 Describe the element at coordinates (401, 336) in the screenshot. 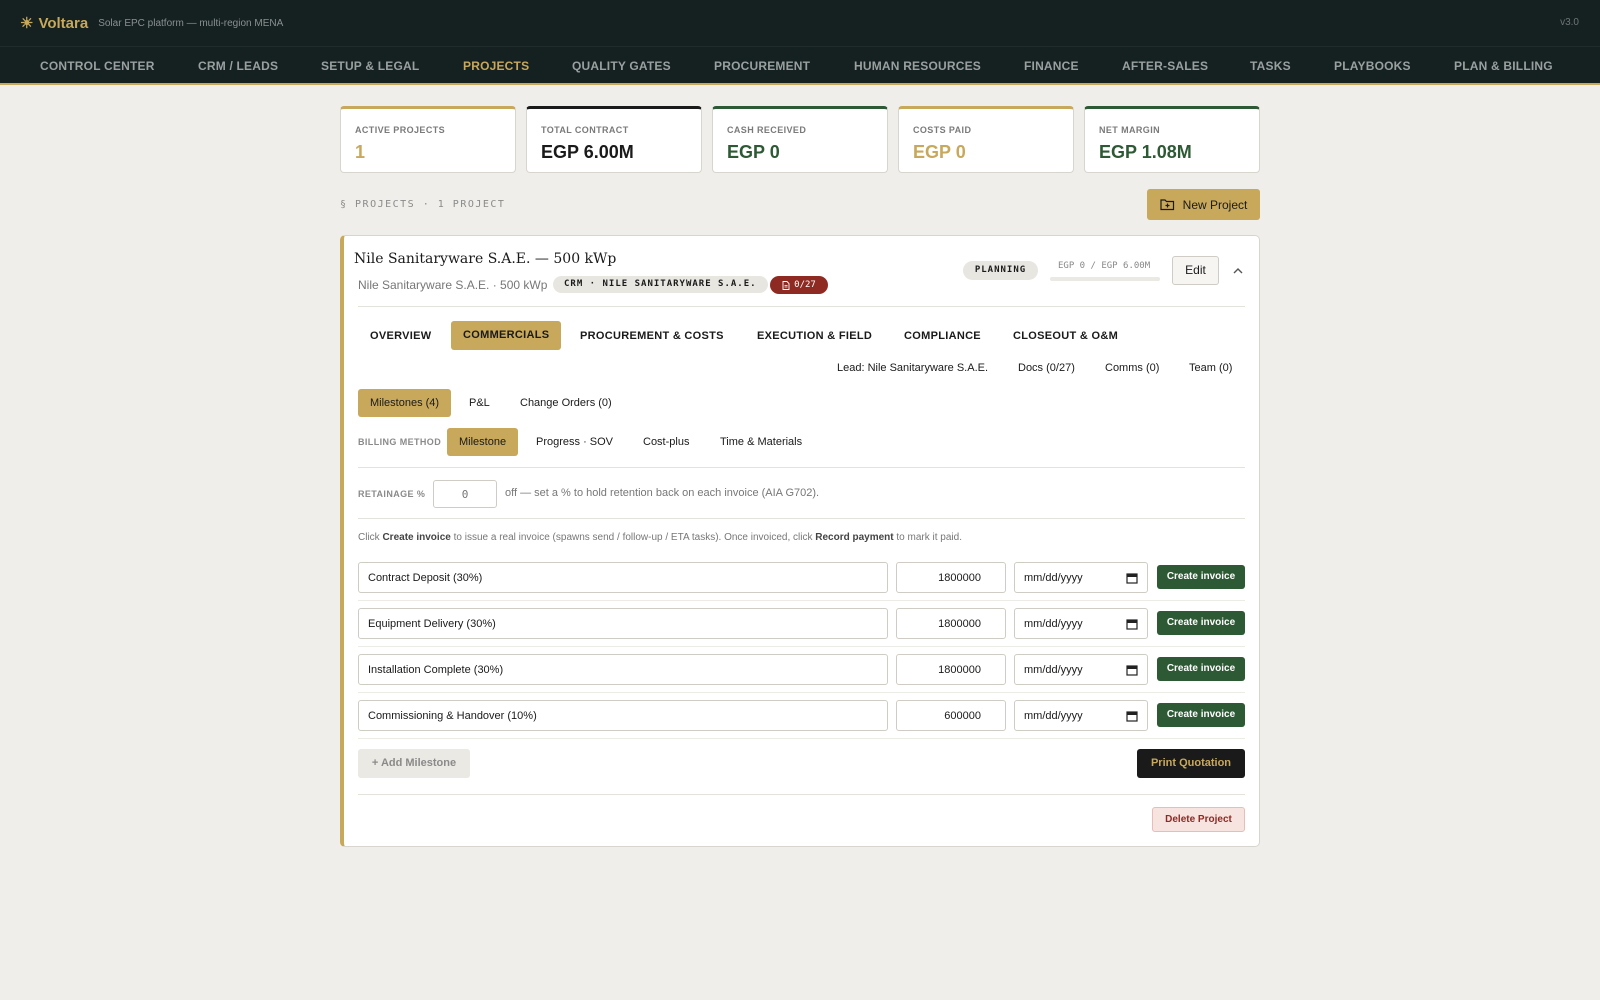

I see `tab-overview: OVERVIEW` at that location.